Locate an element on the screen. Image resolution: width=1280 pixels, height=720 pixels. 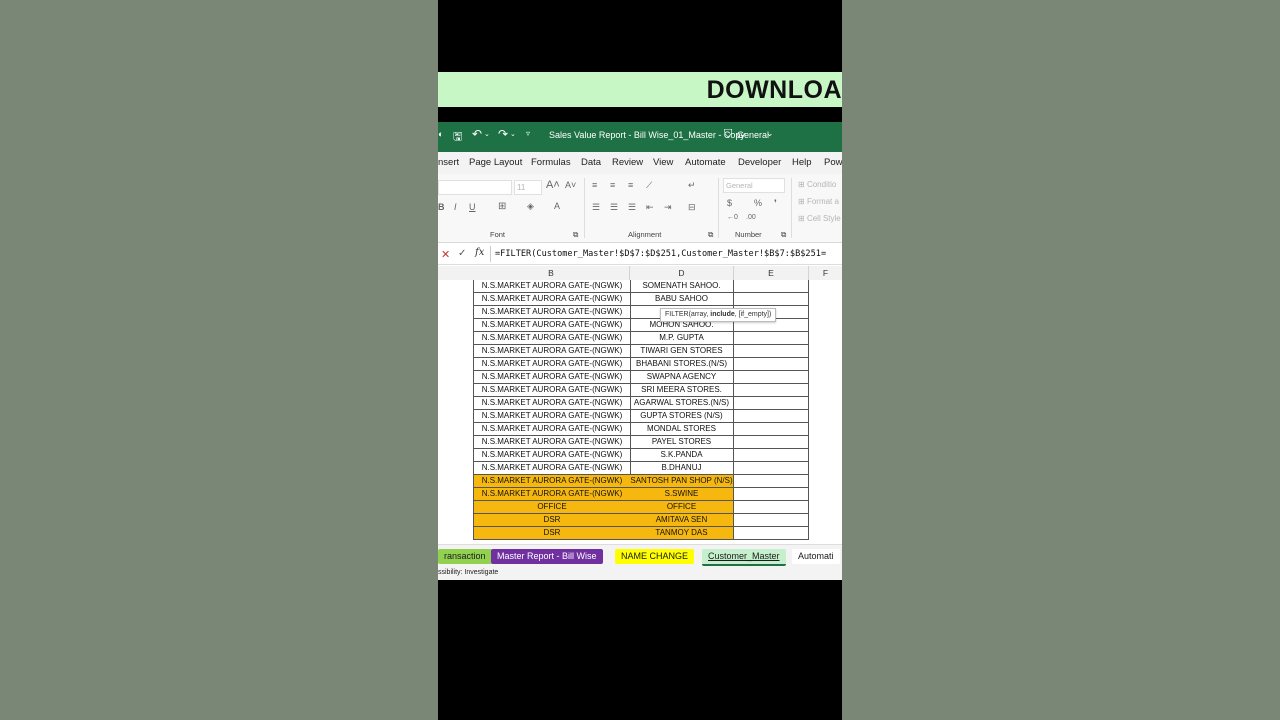
comma-style-icon: ❜ is located at coordinates (775, 203).